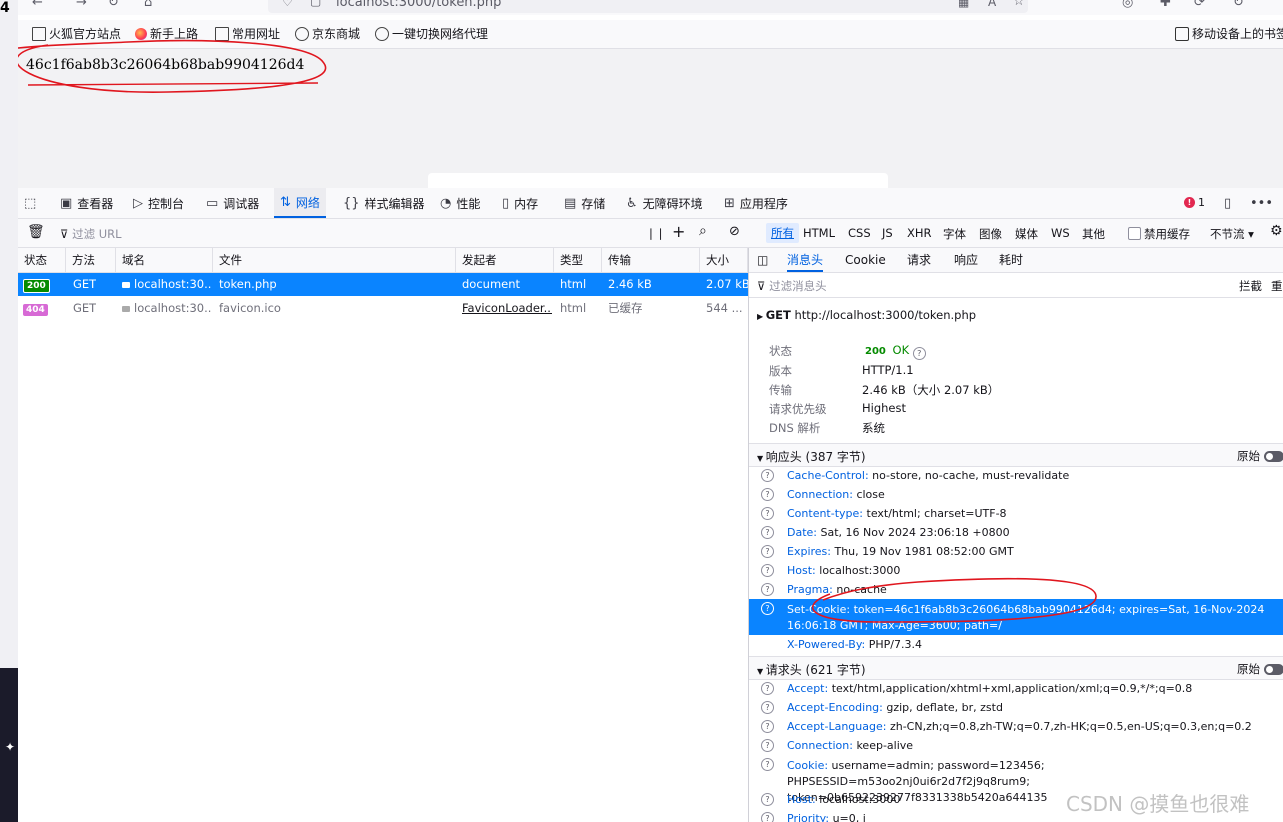  What do you see at coordinates (1250, 286) in the screenshot?
I see `block-button: 拦截` at bounding box center [1250, 286].